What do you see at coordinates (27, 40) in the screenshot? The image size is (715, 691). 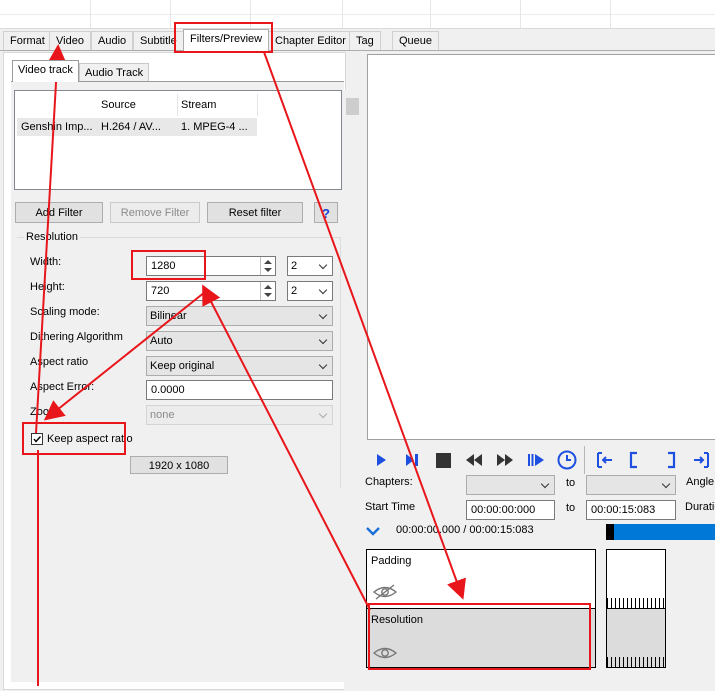 I see `tab-format: Format` at bounding box center [27, 40].